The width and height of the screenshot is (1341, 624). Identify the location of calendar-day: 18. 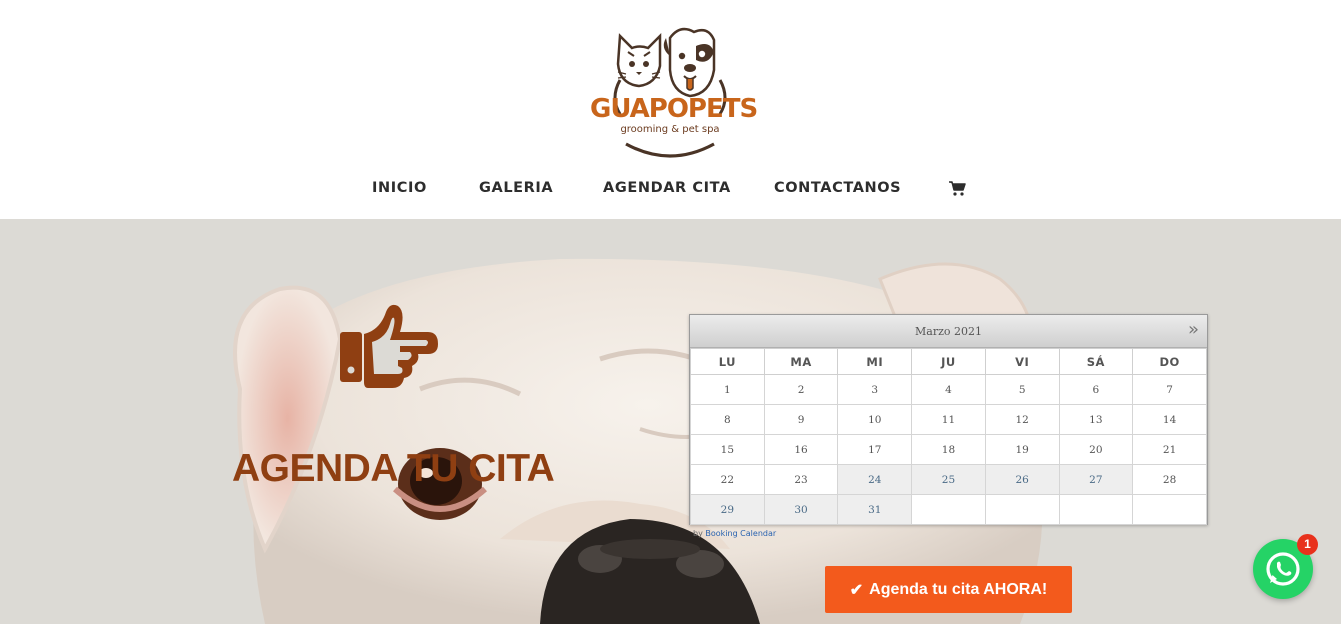
(948, 449).